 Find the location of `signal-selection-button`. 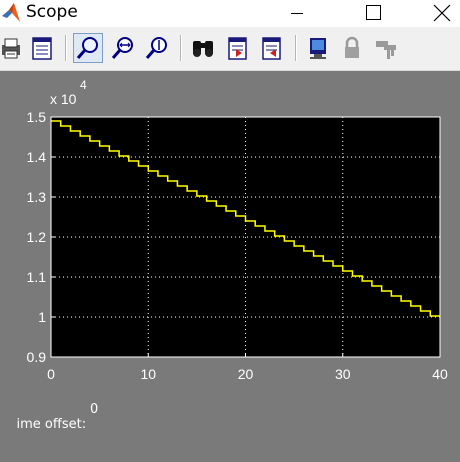

signal-selection-button is located at coordinates (386, 48).